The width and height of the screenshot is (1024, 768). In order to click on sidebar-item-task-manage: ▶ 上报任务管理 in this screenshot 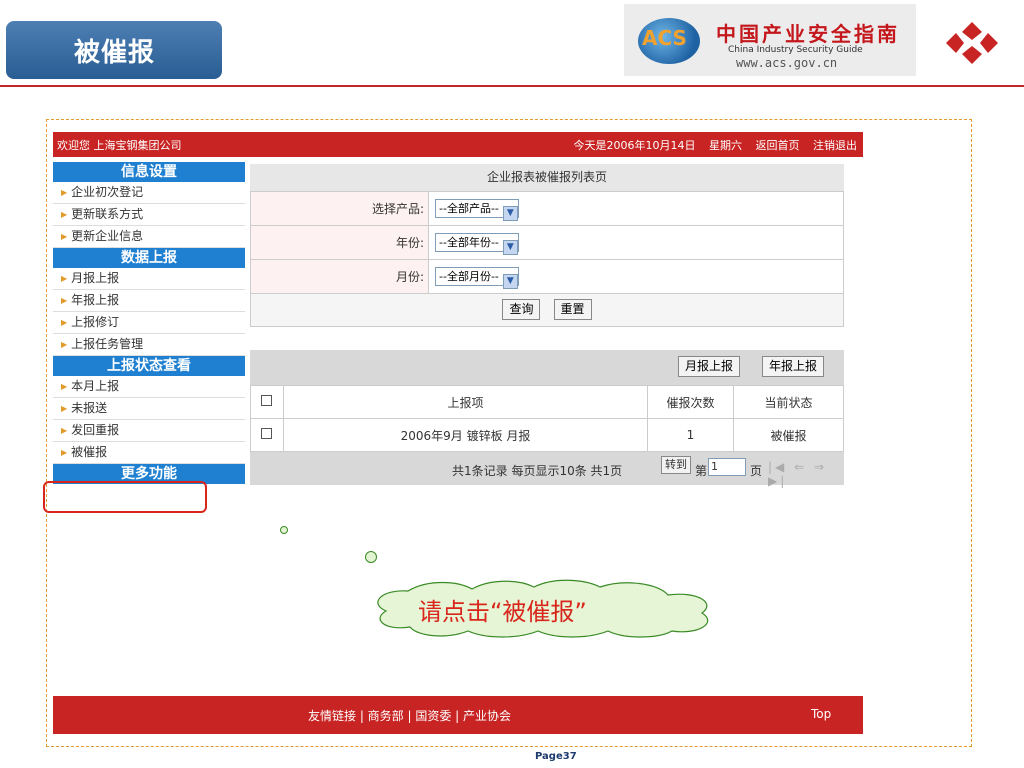, I will do `click(149, 345)`.